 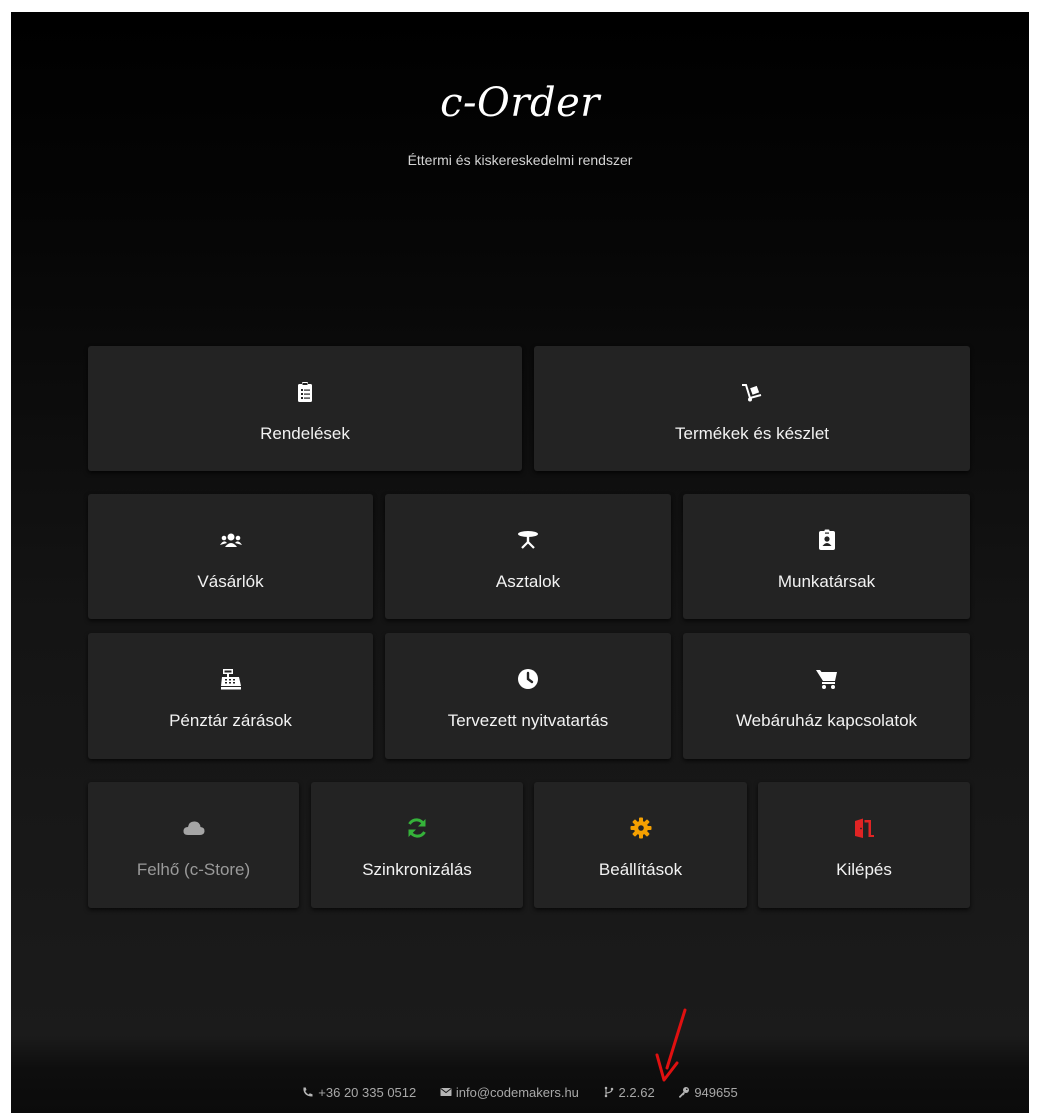 I want to click on cart-icon, so click(x=827, y=679).